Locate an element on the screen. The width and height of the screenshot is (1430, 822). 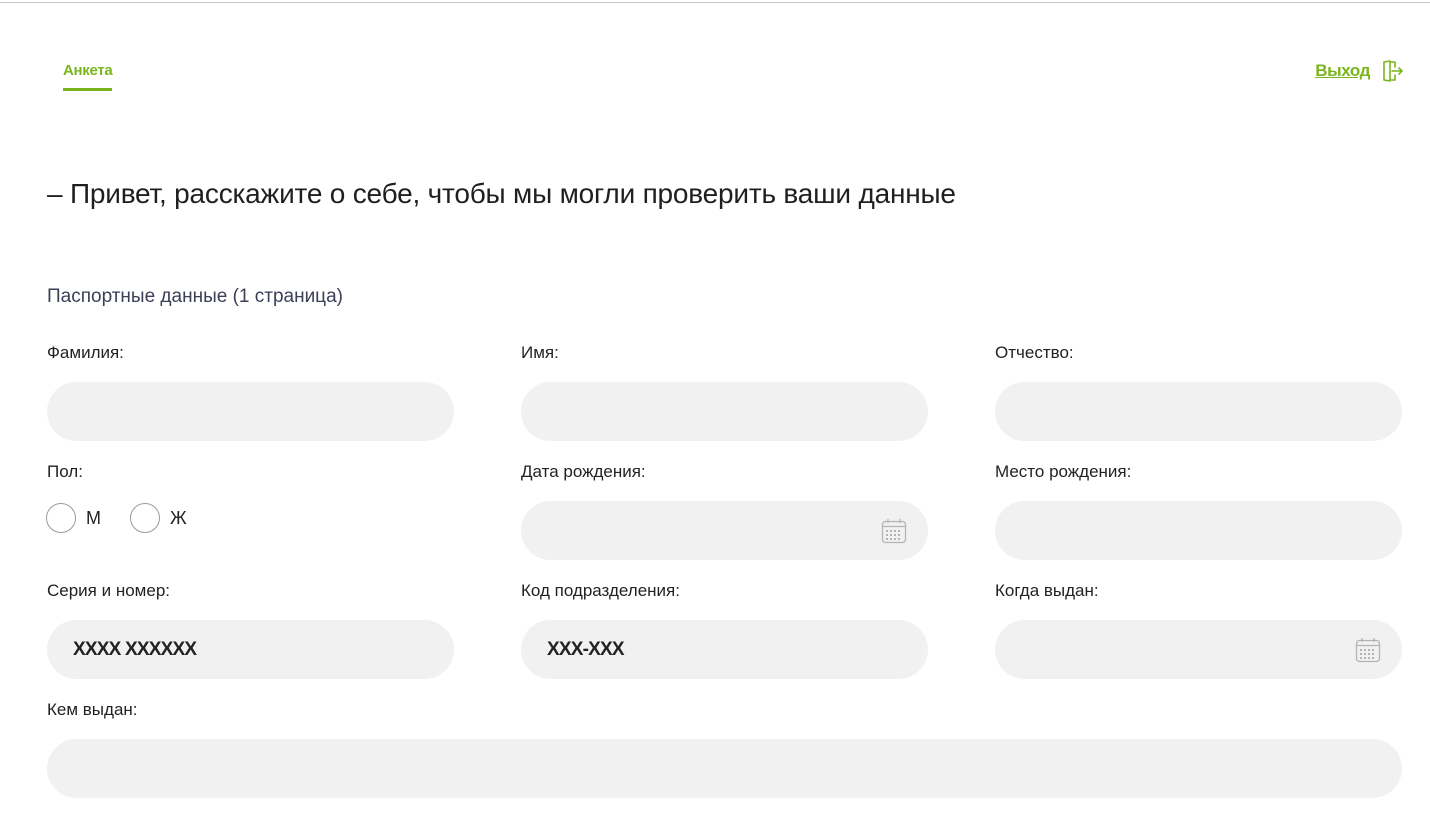
gender-option-zh: Ж is located at coordinates (158, 518).